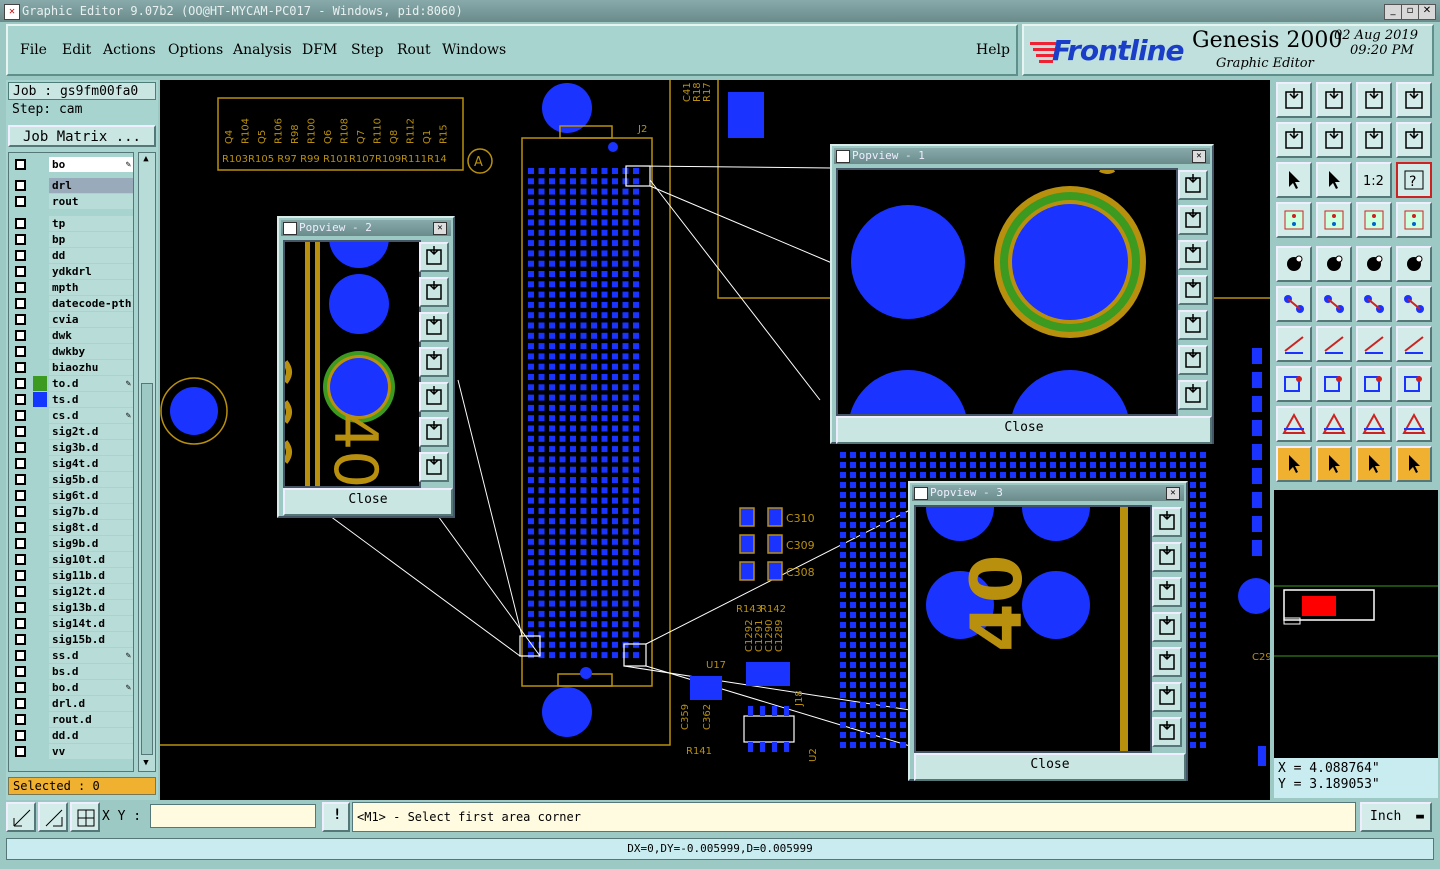  Describe the element at coordinates (91, 751) in the screenshot. I see `layer-name: vv` at that location.